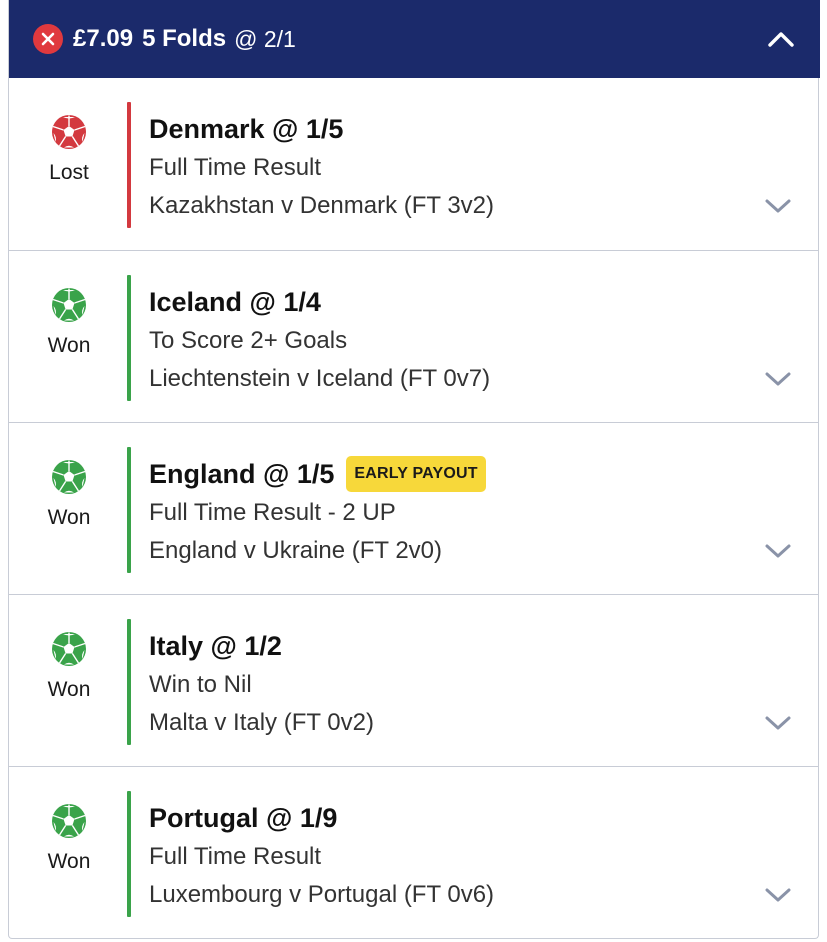  What do you see at coordinates (322, 205) in the screenshot?
I see `leg-event: Kazakhstan v Denmark (FT 3v2)` at bounding box center [322, 205].